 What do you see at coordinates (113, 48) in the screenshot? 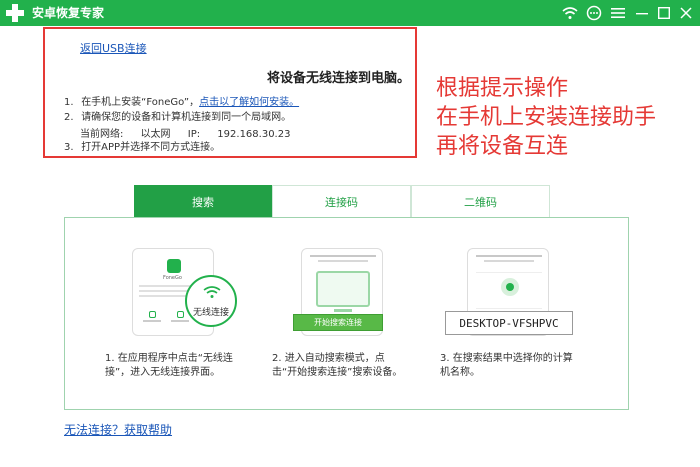
I see `back-to-usb-link: 返回USB连接` at bounding box center [113, 48].